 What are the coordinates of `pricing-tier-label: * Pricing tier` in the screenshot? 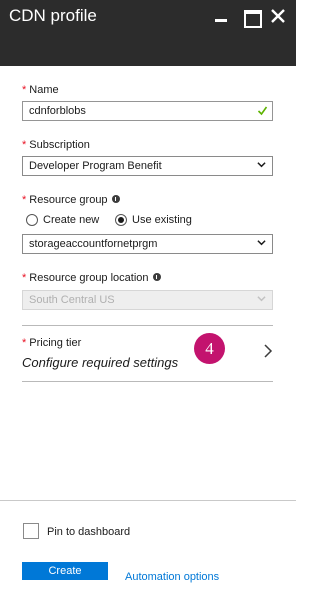 It's located at (52, 343).